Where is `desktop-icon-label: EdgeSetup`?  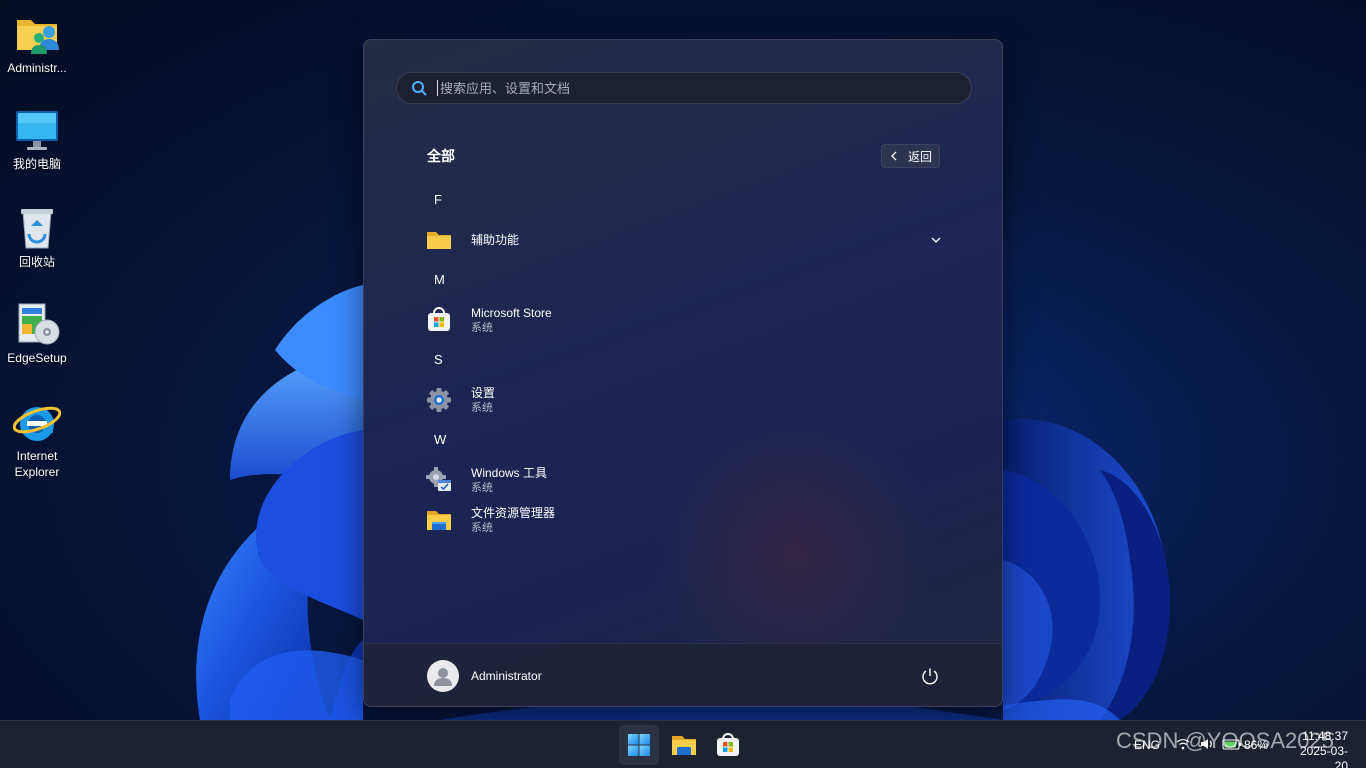 desktop-icon-label: EdgeSetup is located at coordinates (37, 358).